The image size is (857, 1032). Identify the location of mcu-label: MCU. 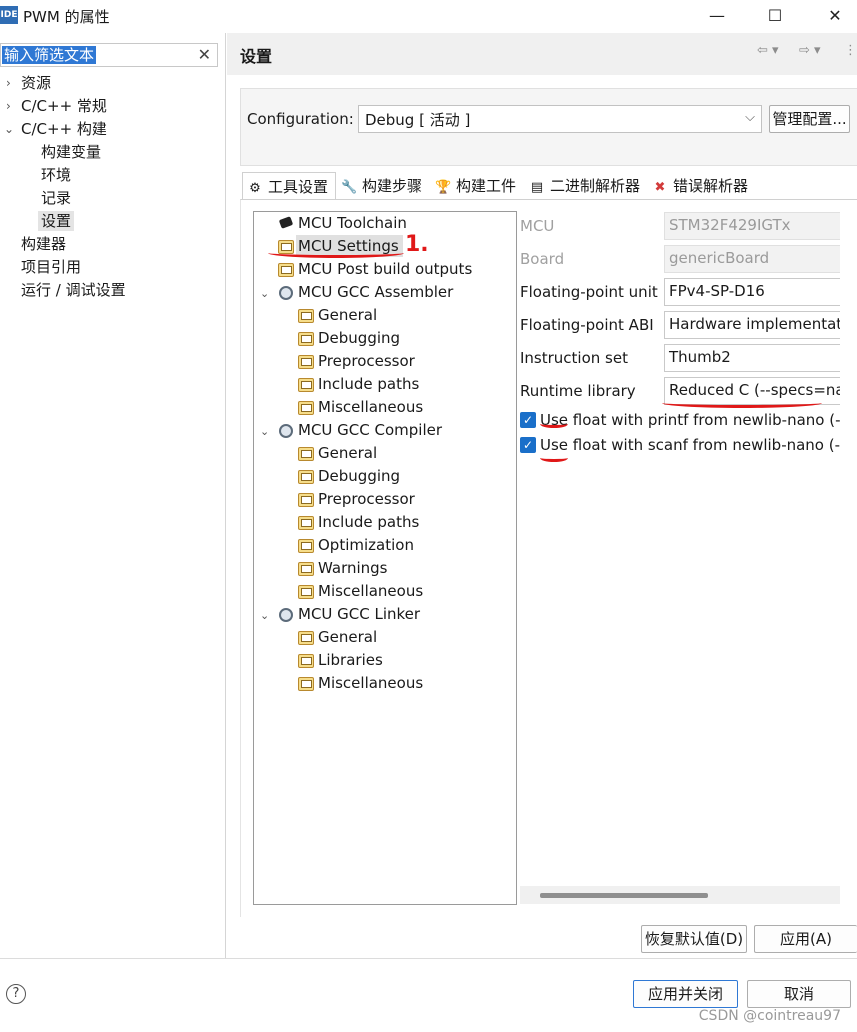
(537, 226).